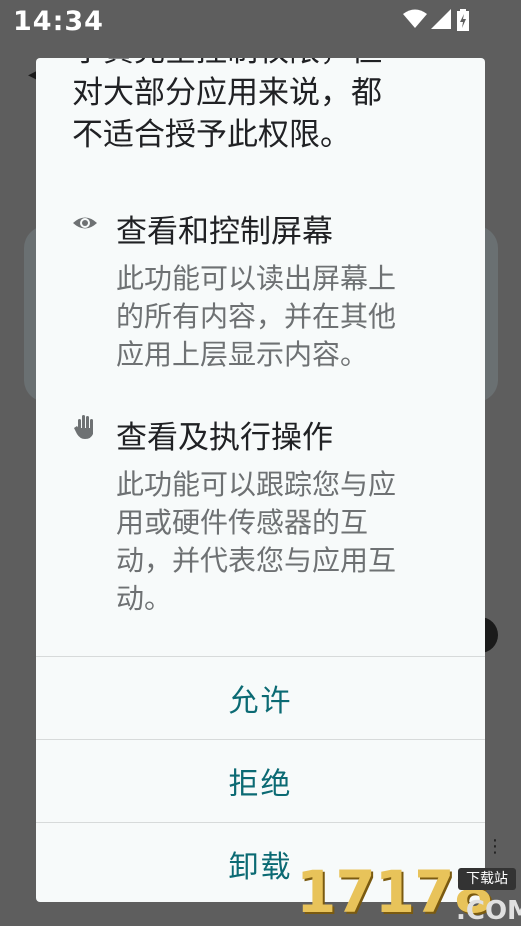  I want to click on wifi-icon, so click(415, 18).